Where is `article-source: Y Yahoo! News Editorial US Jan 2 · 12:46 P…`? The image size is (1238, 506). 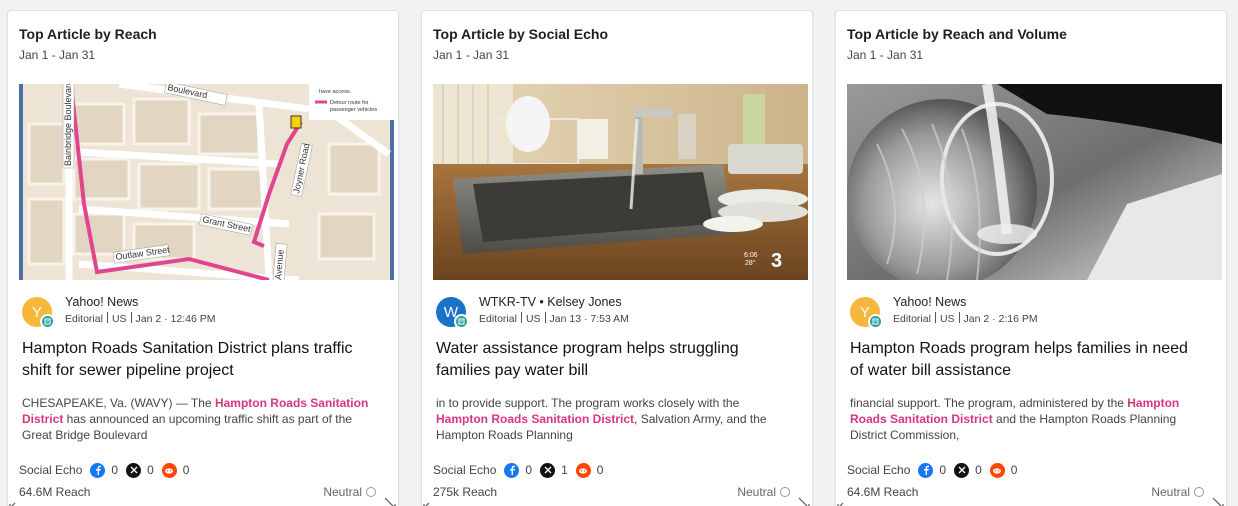 article-source: Y Yahoo! News Editorial US Jan 2 · 12:46 P… is located at coordinates (202, 312).